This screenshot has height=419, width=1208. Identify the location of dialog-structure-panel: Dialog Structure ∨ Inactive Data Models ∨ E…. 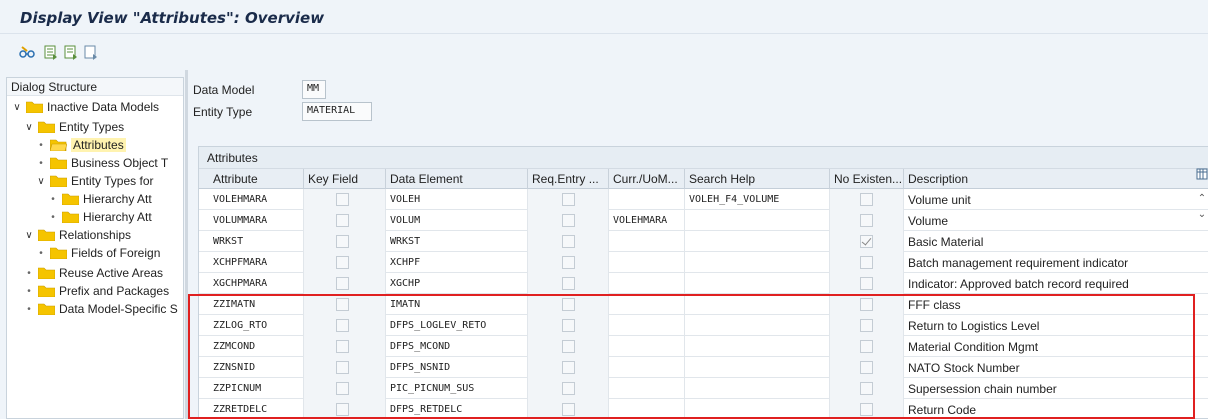
(95, 248).